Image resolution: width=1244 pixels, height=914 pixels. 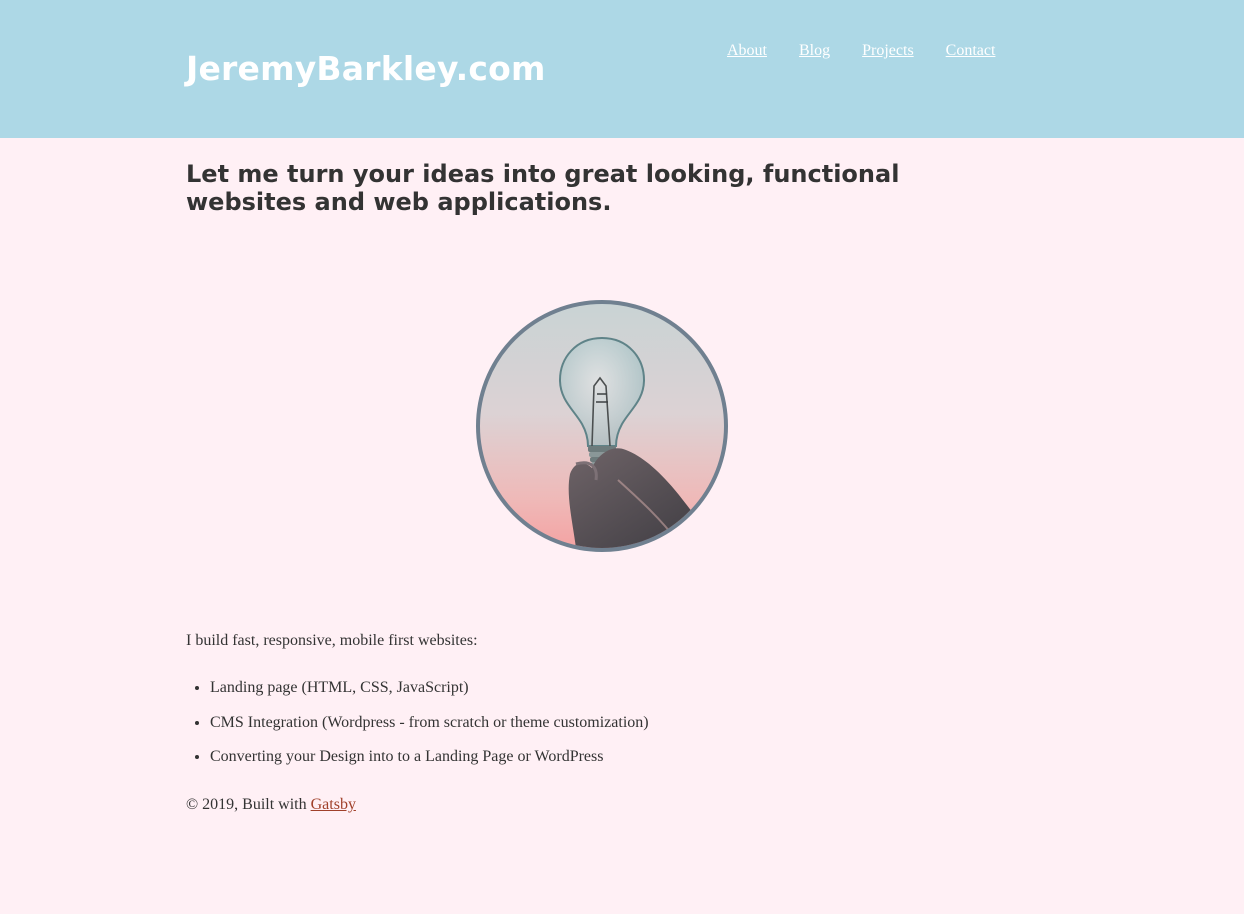 What do you see at coordinates (246, 804) in the screenshot?
I see `copyright-text: © 2019, Built with` at bounding box center [246, 804].